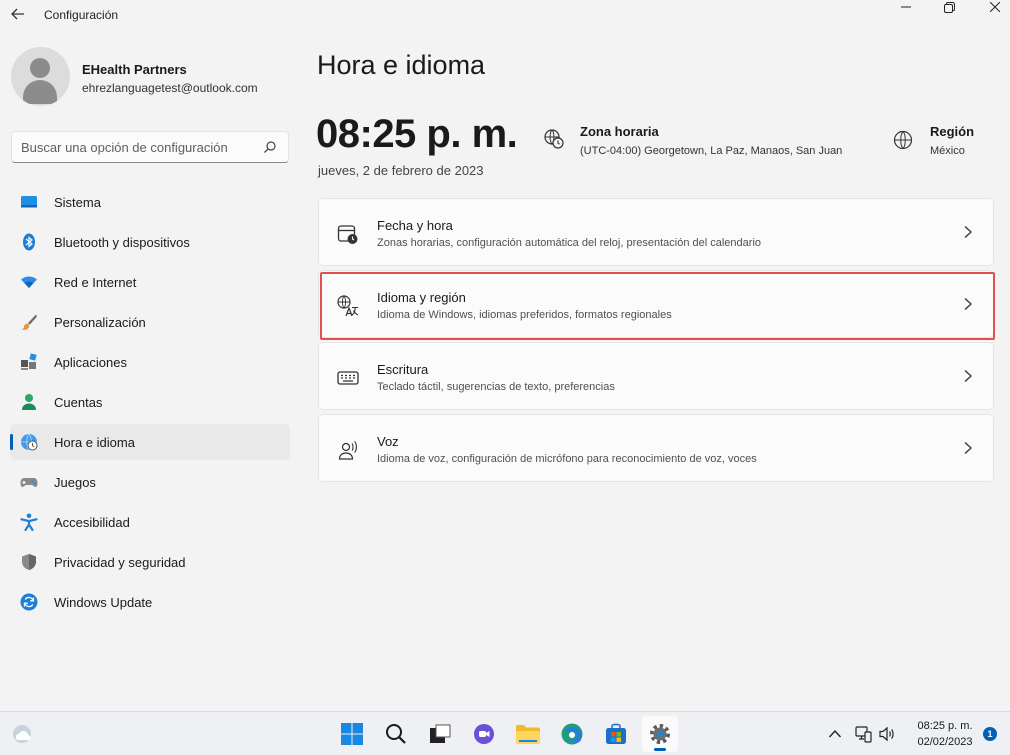  What do you see at coordinates (29, 402) in the screenshot?
I see `accounts-icon` at bounding box center [29, 402].